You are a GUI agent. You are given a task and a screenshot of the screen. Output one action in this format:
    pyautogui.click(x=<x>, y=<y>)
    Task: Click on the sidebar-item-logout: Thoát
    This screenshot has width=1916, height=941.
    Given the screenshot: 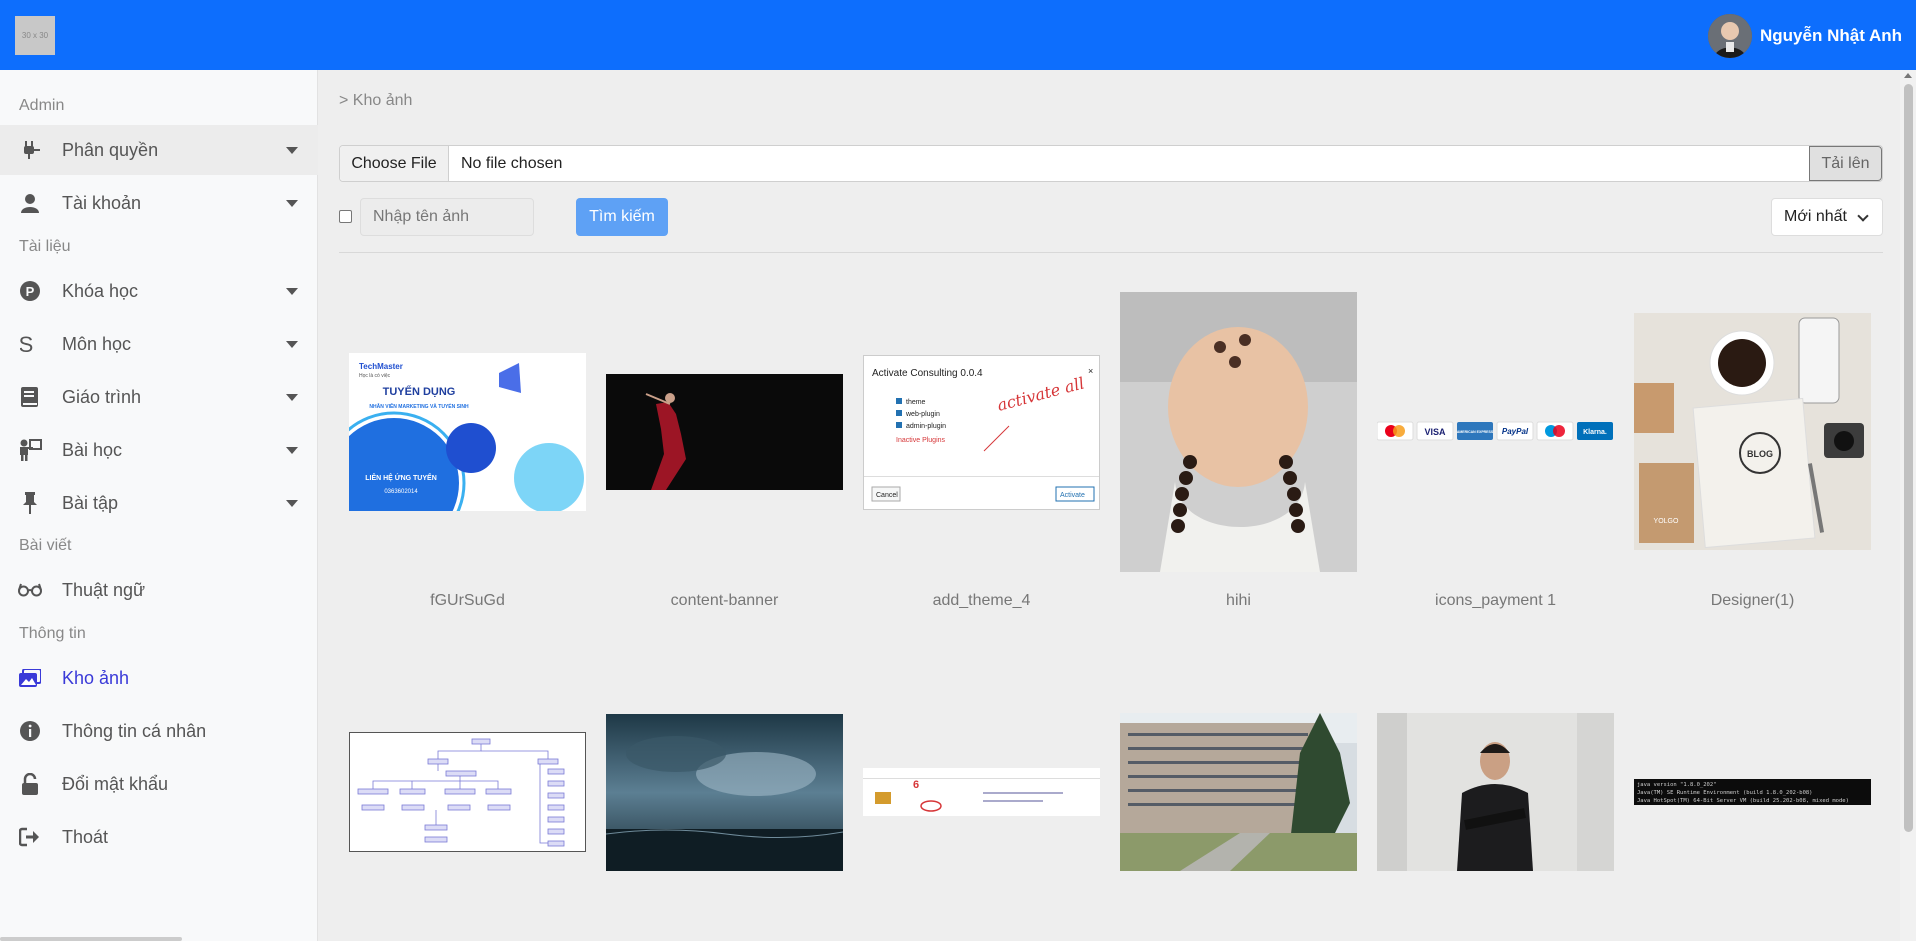 What is the action you would take?
    pyautogui.click(x=159, y=837)
    